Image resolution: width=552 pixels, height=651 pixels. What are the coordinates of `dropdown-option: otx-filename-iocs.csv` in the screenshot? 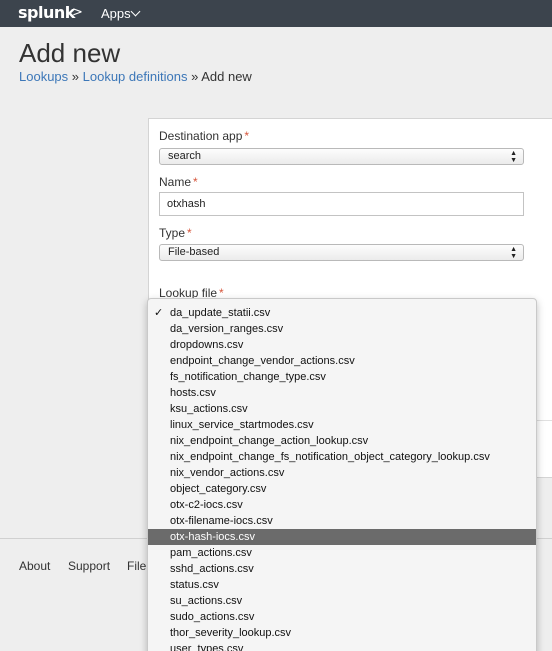 It's located at (342, 521).